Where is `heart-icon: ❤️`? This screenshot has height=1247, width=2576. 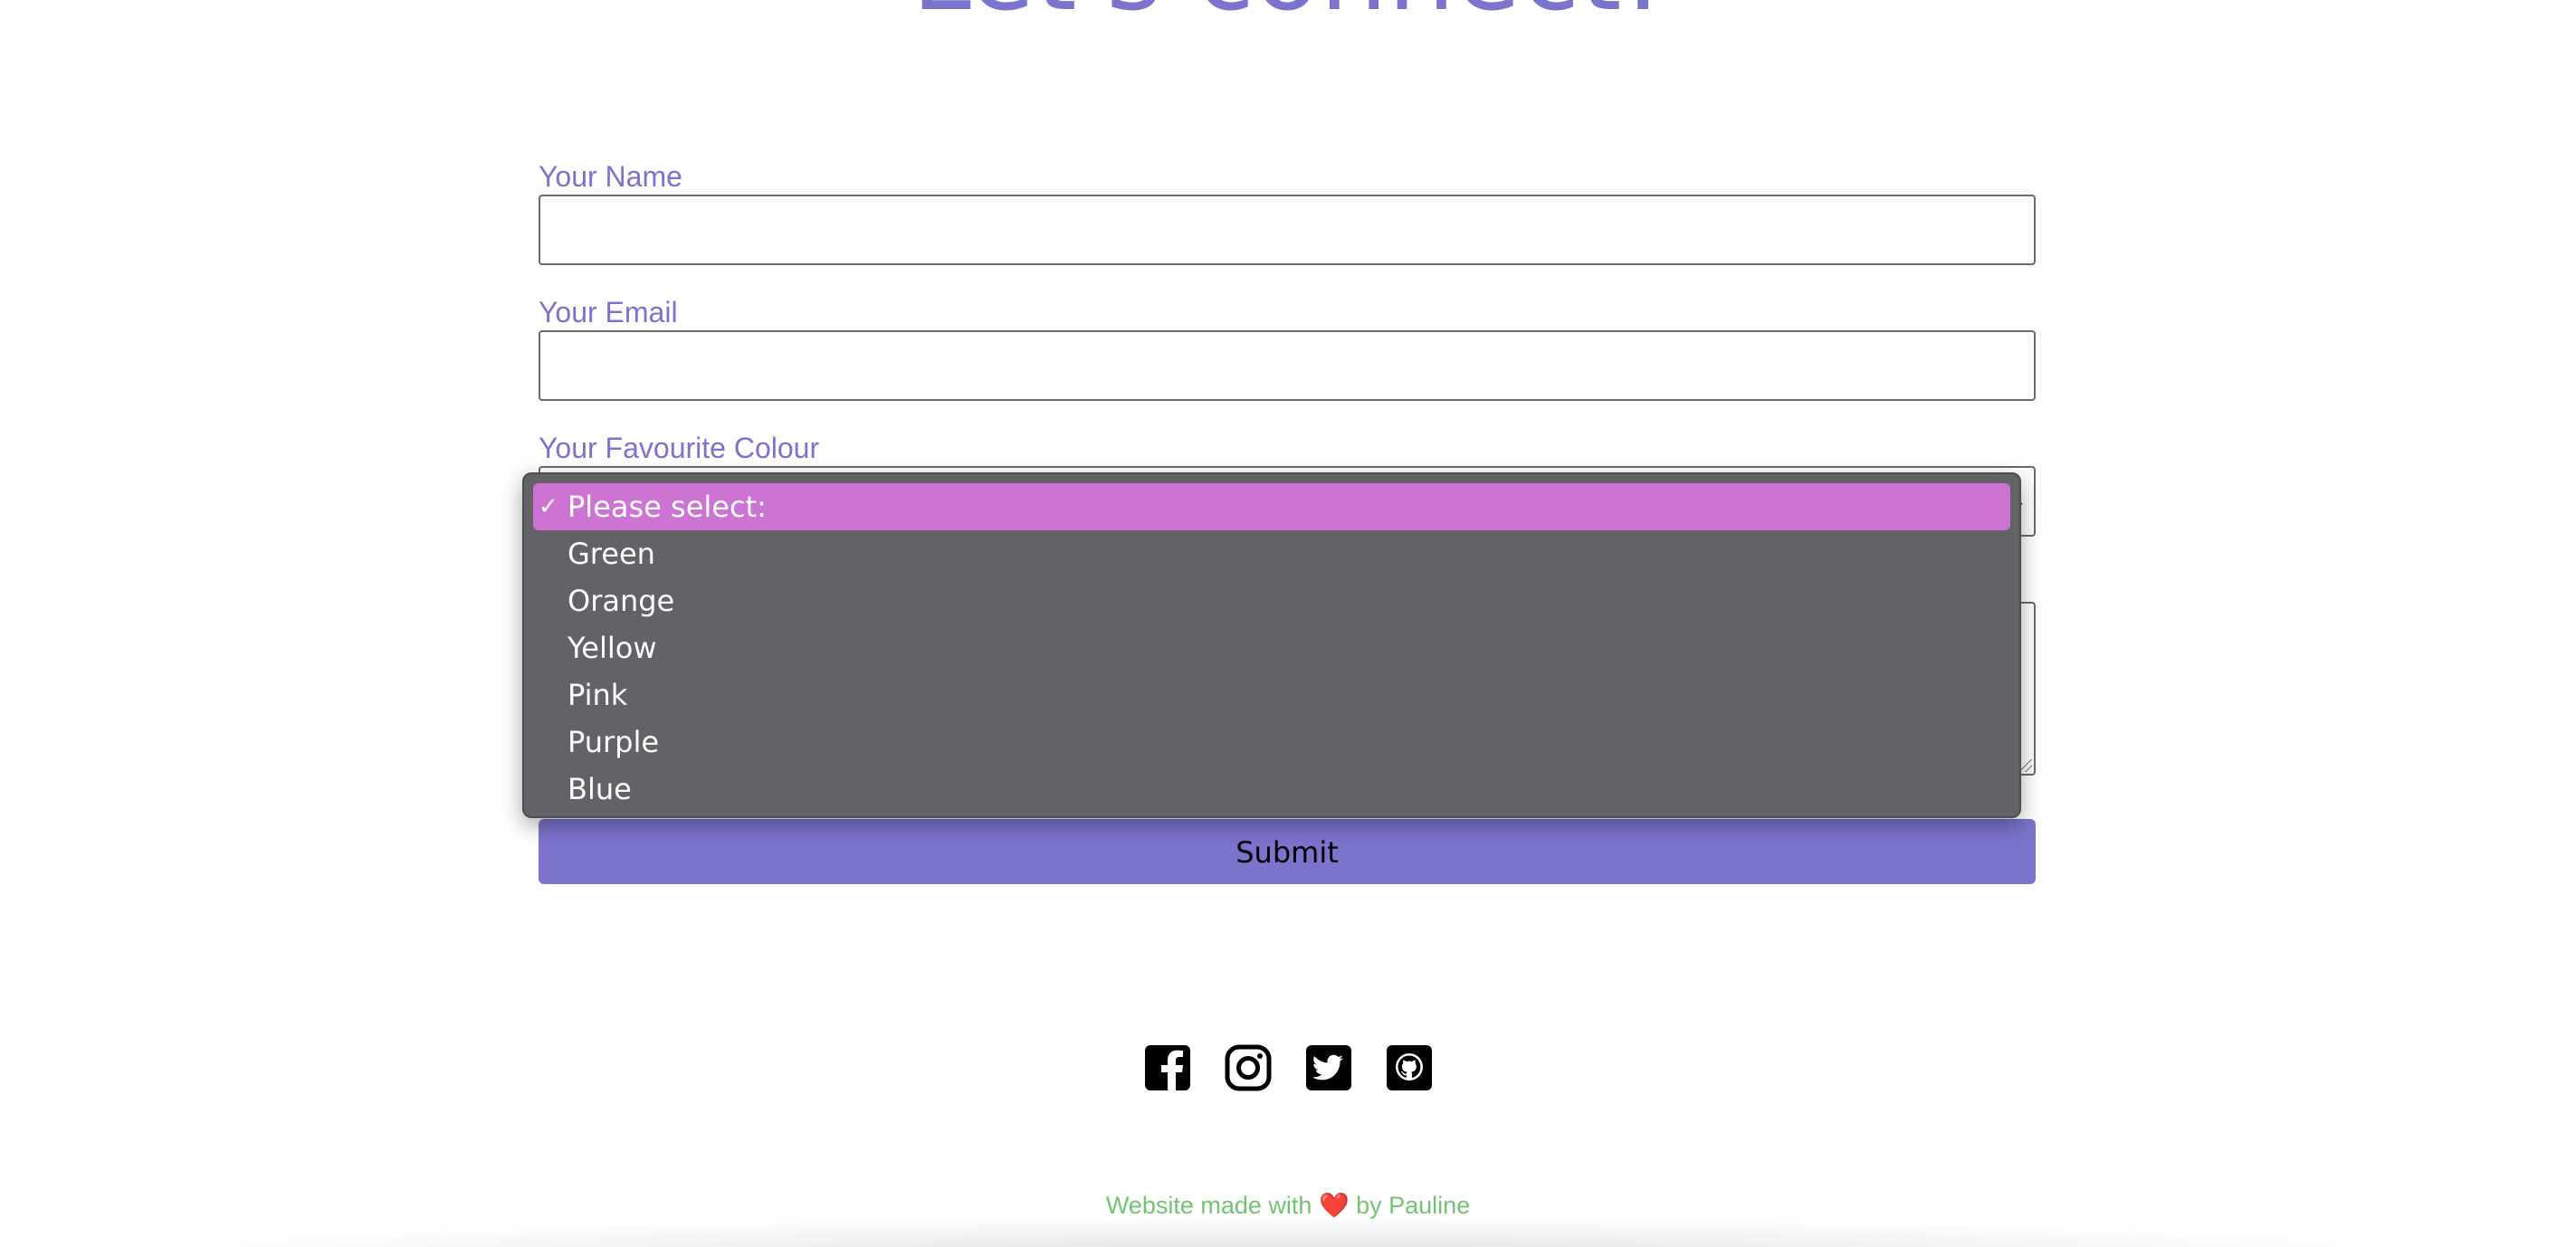
heart-icon: ❤️ is located at coordinates (1334, 1205).